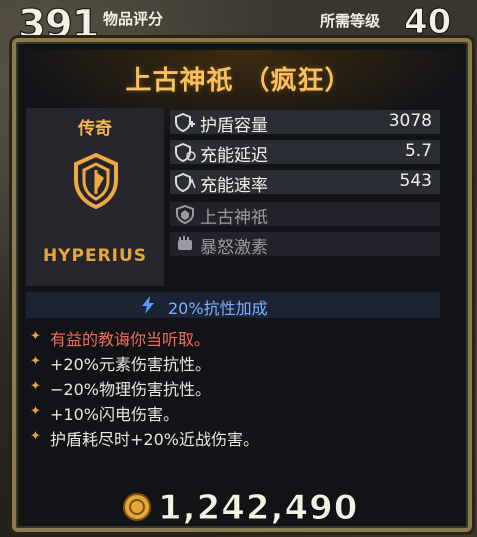 The height and width of the screenshot is (537, 477). I want to click on flavor-text-line: ✦ 有益的教诲你当听取。, so click(235, 338).